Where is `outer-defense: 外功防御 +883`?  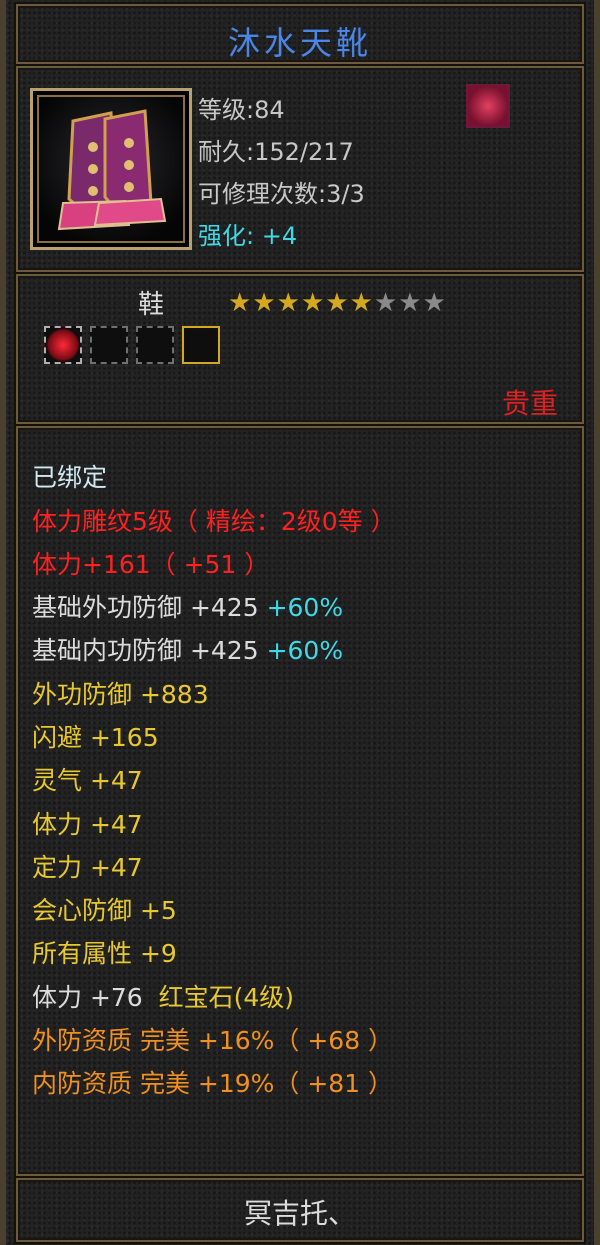 outer-defense: 外功防御 +883 is located at coordinates (120, 694).